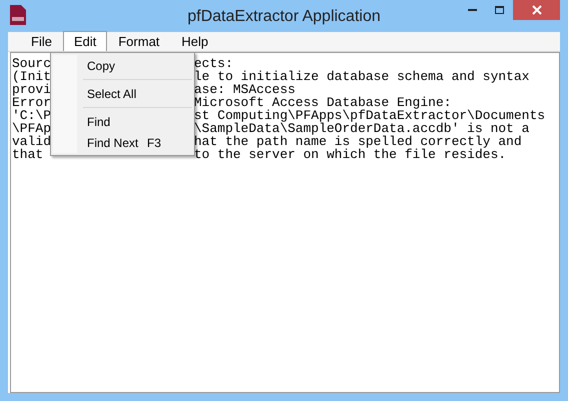  What do you see at coordinates (122, 65) in the screenshot?
I see `menu-option: Copy` at bounding box center [122, 65].